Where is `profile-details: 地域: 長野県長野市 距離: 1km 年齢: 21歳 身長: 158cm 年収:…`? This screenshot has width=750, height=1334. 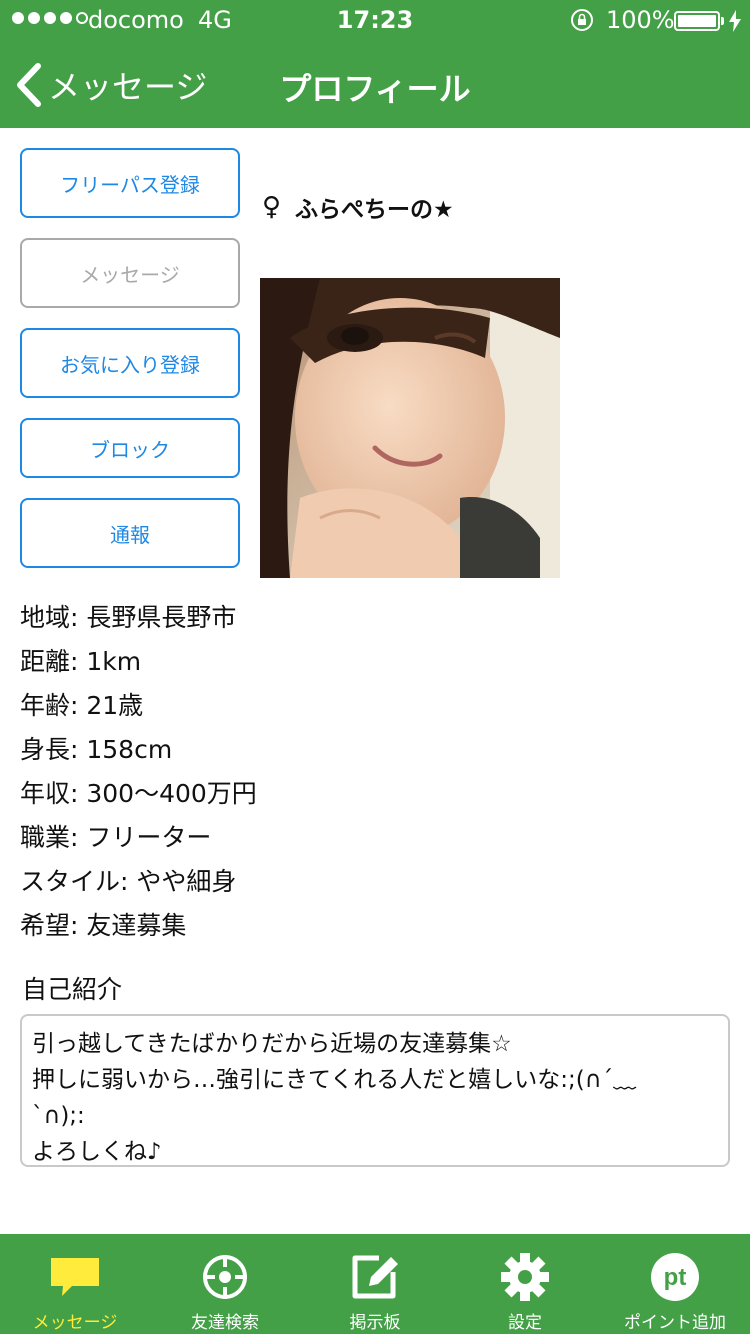 profile-details: 地域: 長野県長野市 距離: 1km 年齢: 21歳 身長: 158cm 年収:… is located at coordinates (138, 772).